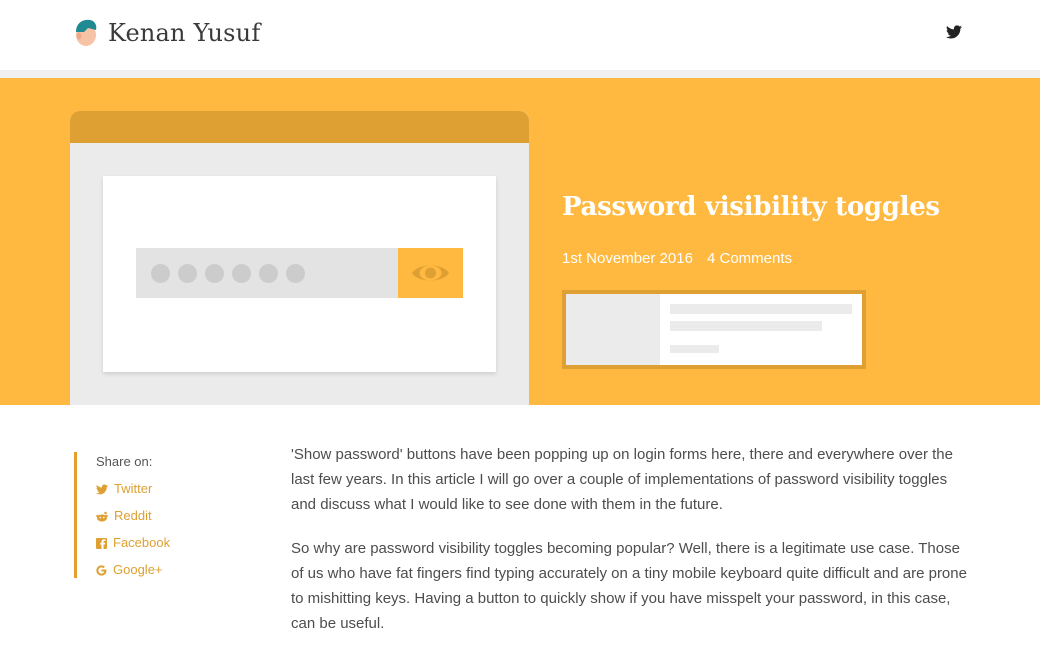 This screenshot has height=650, width=1040. Describe the element at coordinates (627, 258) in the screenshot. I see `post-date: 1st November 2016` at that location.